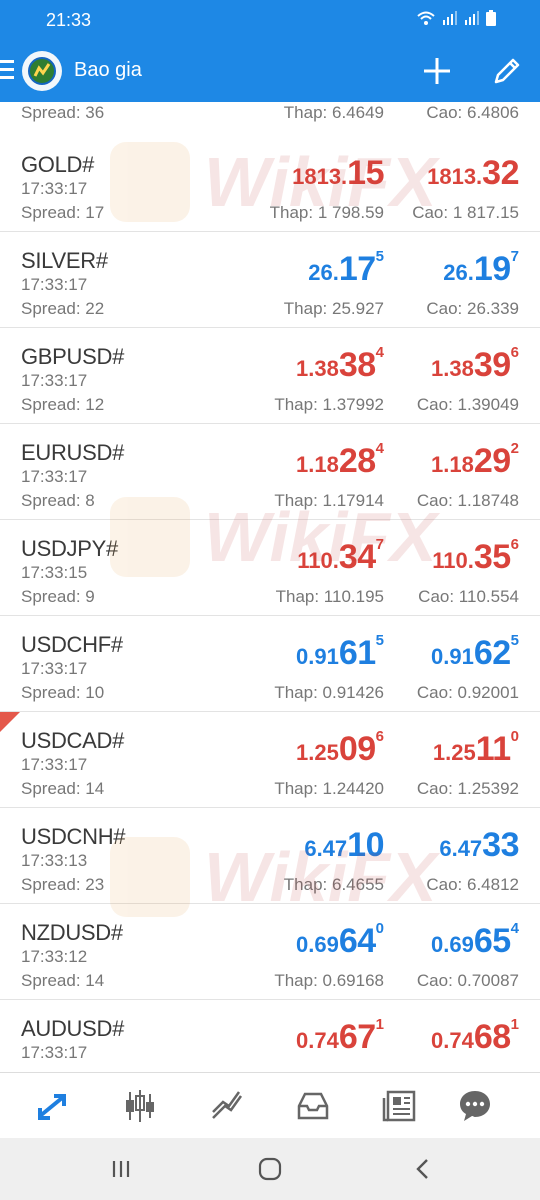 Image resolution: width=540 pixels, height=1200 pixels. I want to click on bid-price: 0.74671, so click(340, 1036).